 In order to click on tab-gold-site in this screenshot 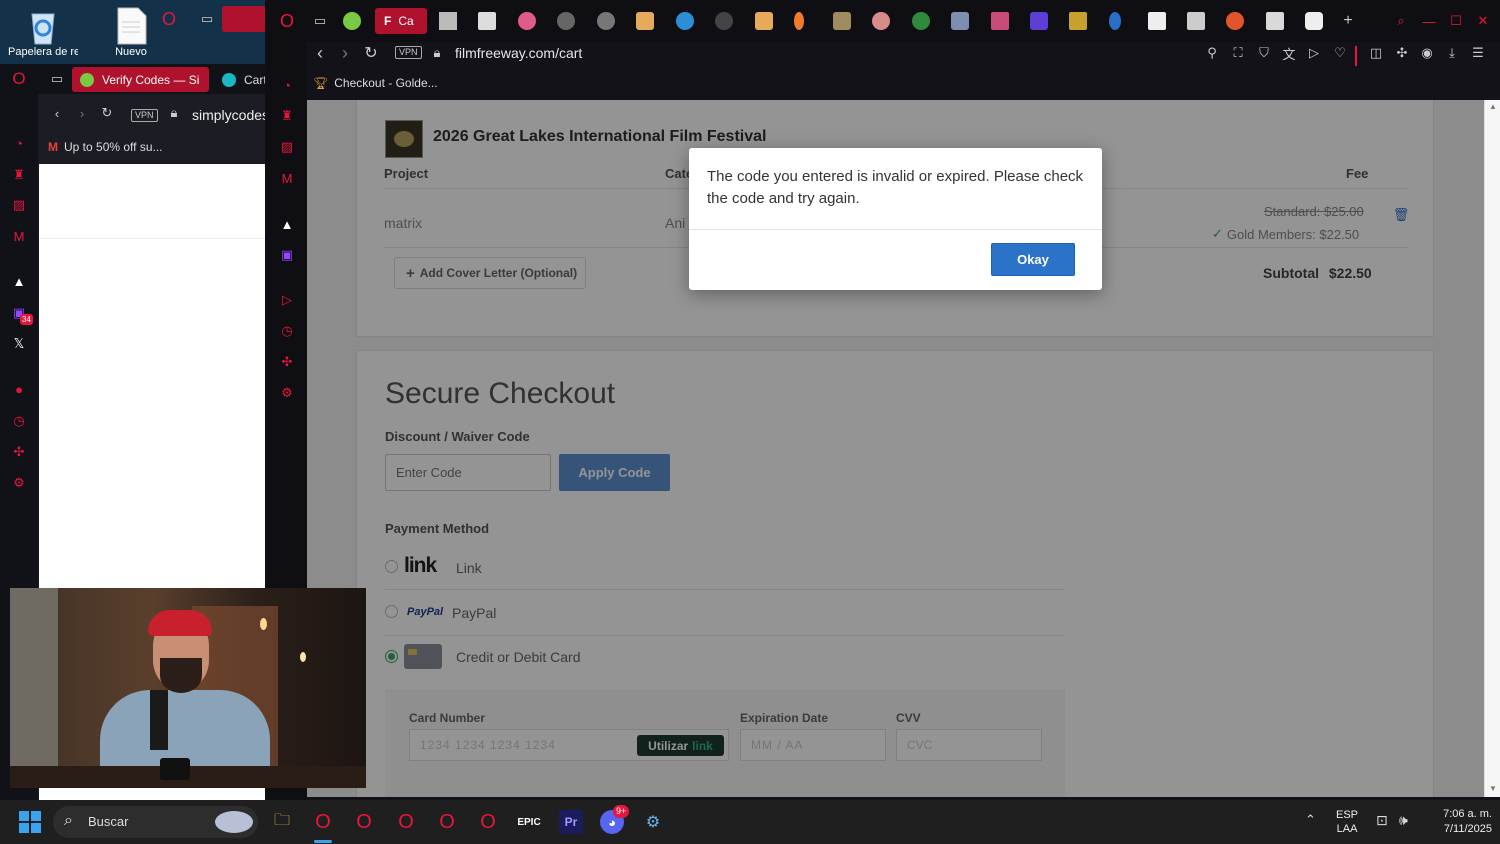, I will do `click(1078, 21)`.